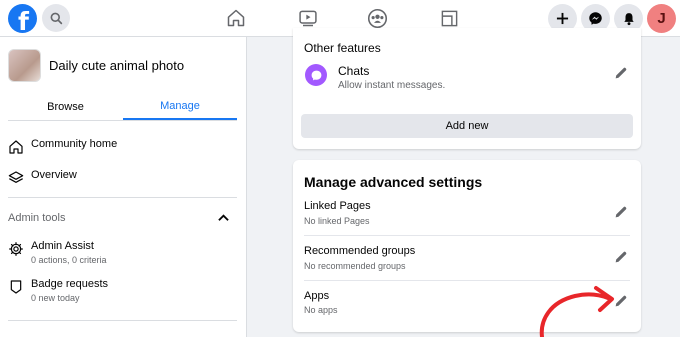 The height and width of the screenshot is (337, 680). What do you see at coordinates (317, 296) in the screenshot?
I see `apps-title: Apps` at bounding box center [317, 296].